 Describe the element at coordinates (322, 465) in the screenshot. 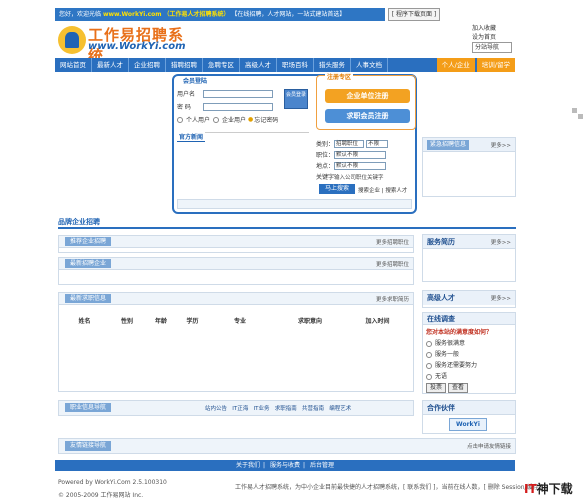

I see `admin-link: 后台管理` at that location.